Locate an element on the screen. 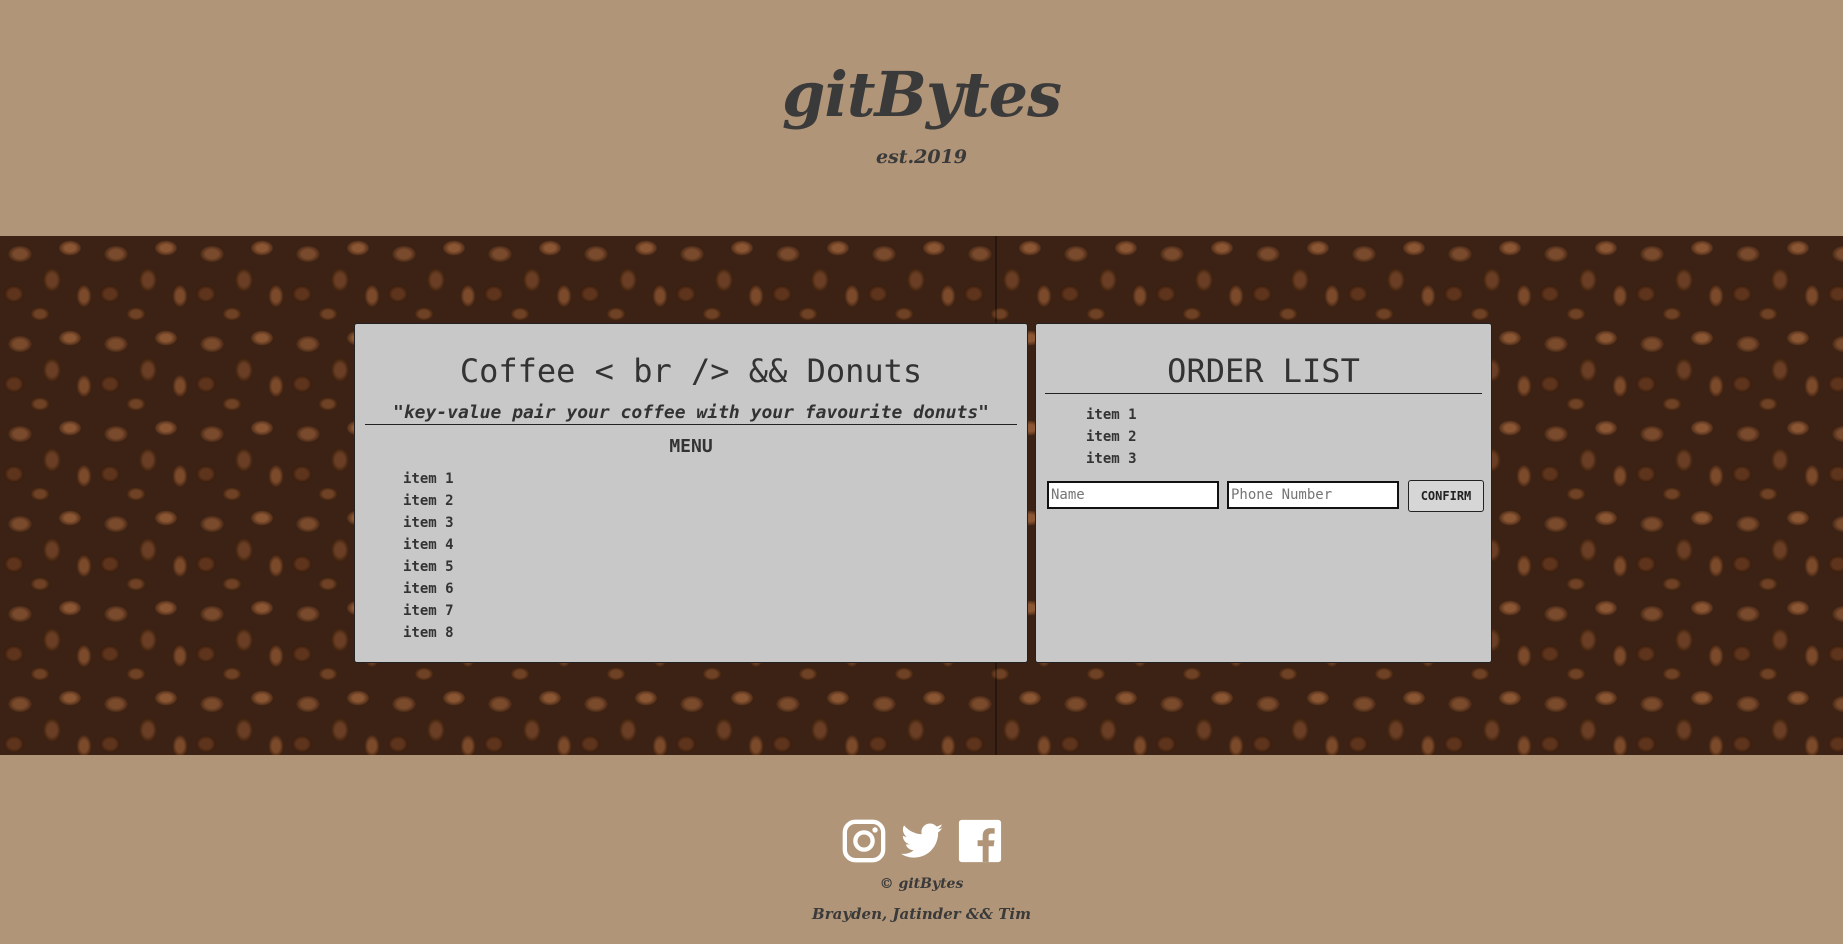 This screenshot has width=1843, height=944. instagram-icon is located at coordinates (864, 841).